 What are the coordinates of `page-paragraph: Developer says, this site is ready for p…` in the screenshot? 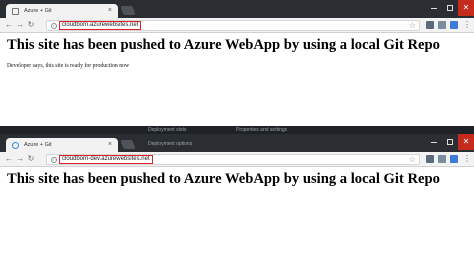 It's located at (68, 66).